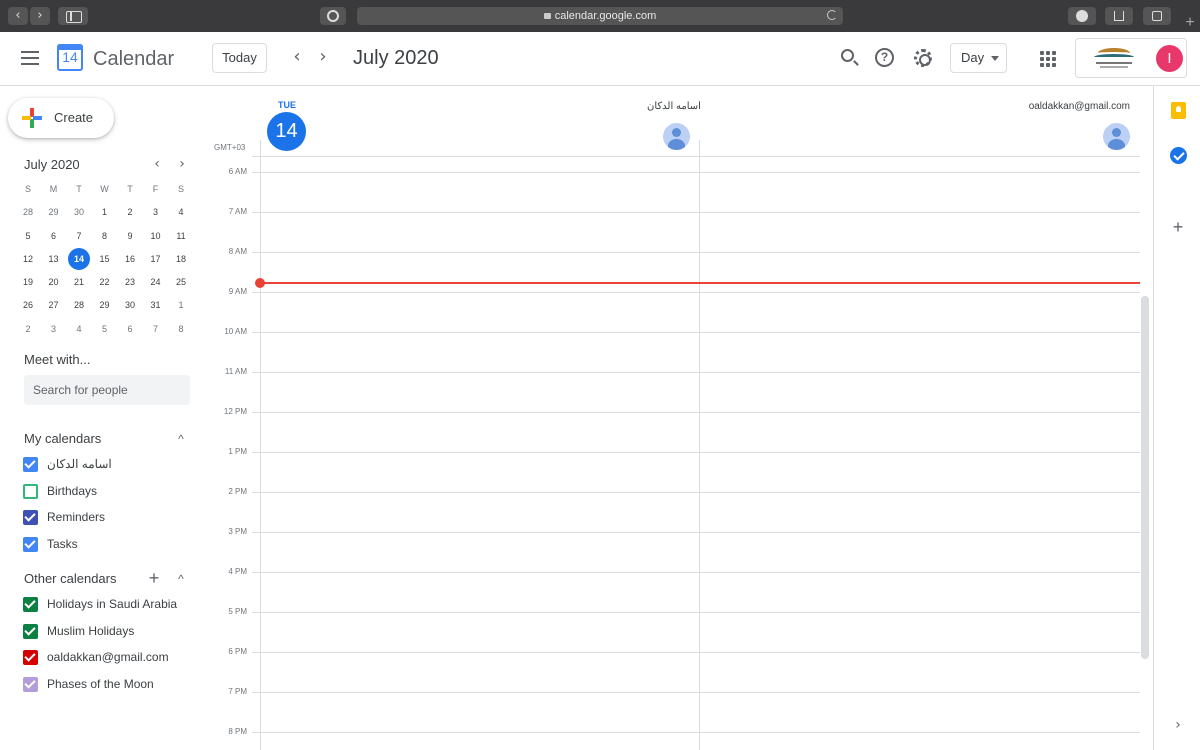 Image resolution: width=1200 pixels, height=750 pixels. What do you see at coordinates (79, 258) in the screenshot?
I see `mini-calendar-day: 14` at bounding box center [79, 258].